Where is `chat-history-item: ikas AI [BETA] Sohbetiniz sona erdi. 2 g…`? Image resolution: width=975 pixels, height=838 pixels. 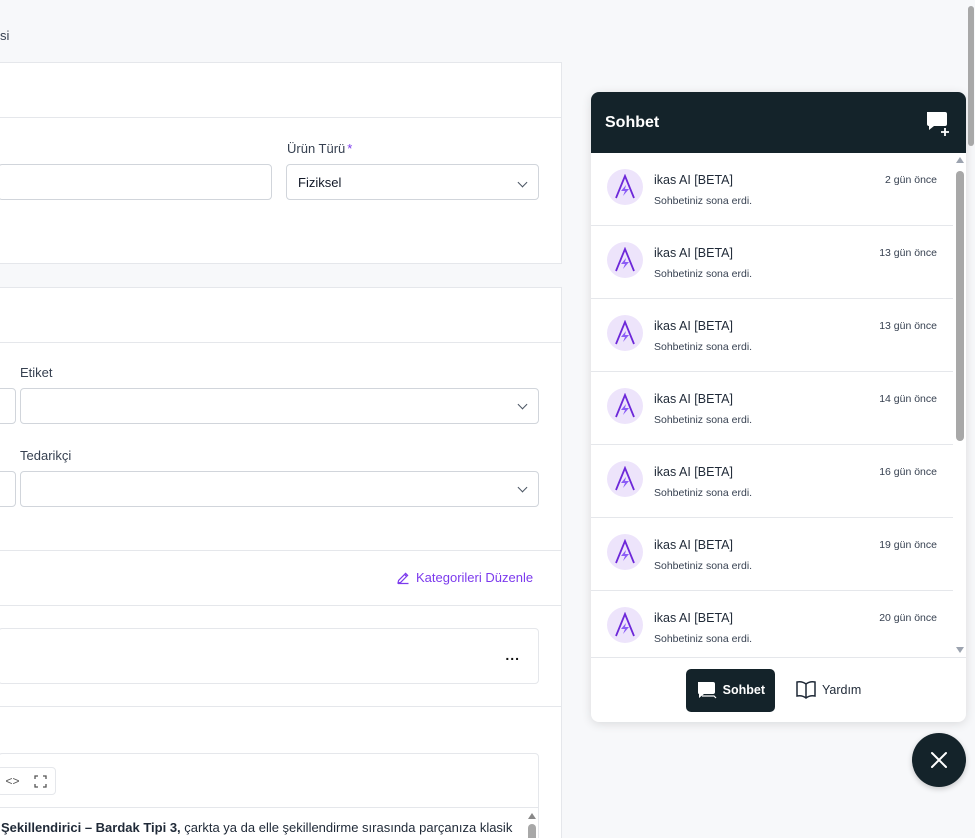 chat-history-item: ikas AI [BETA] Sohbetiniz sona erdi. 2 g… is located at coordinates (772, 189).